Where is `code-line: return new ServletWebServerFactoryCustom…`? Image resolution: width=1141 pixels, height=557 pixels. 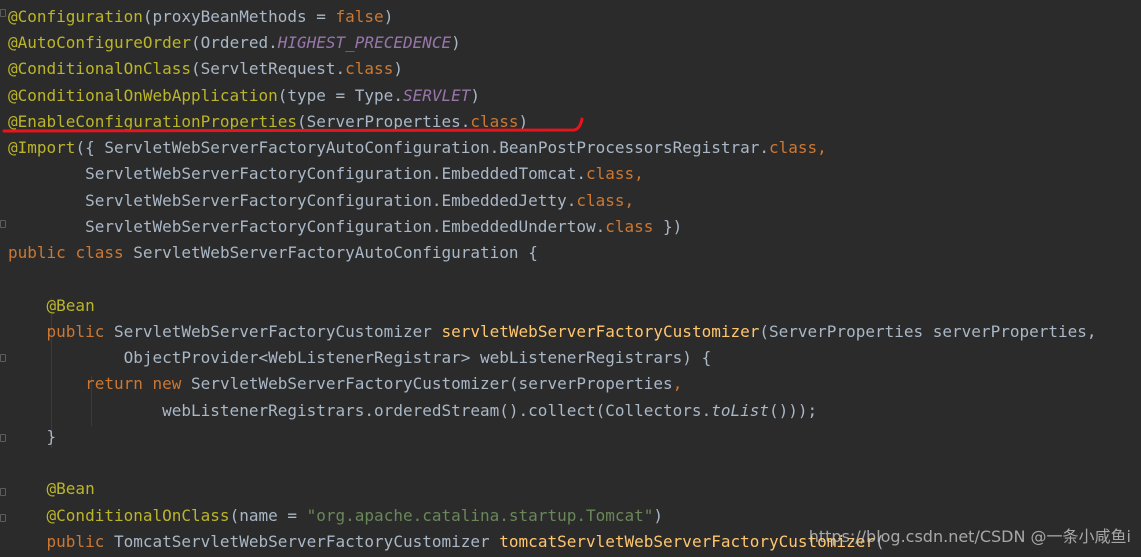
code-line: return new ServletWebServerFactoryCustom… is located at coordinates (345, 384).